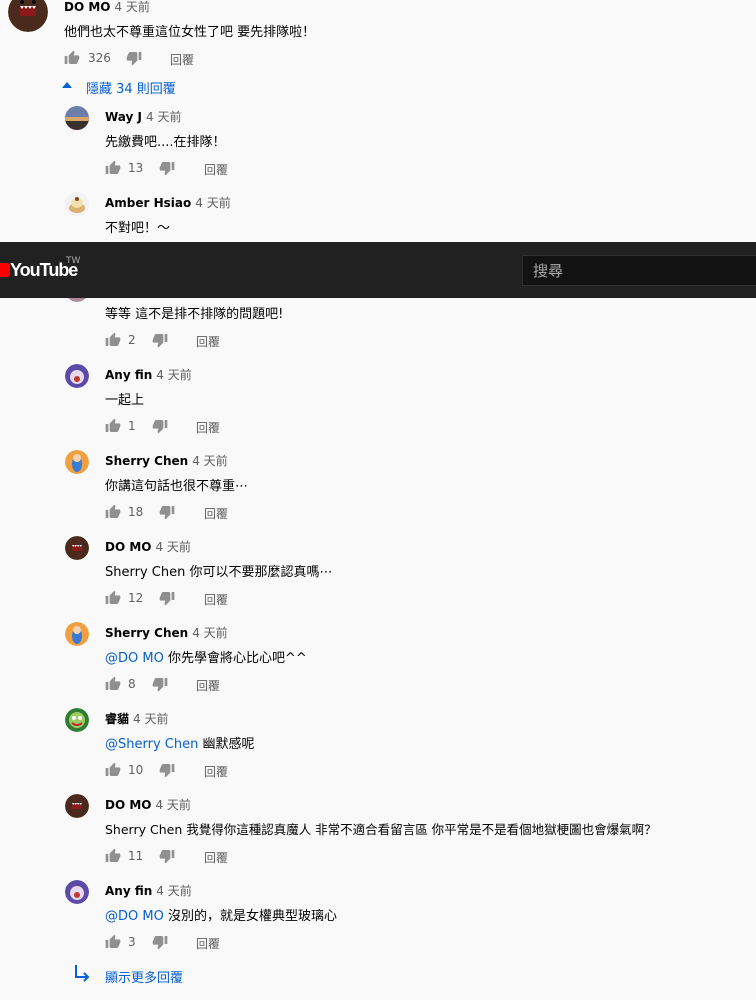 The width and height of the screenshot is (756, 1000). I want to click on reply-comment: 睿貓 4 天前 @Sherry Chen 幽默感呢 10 回覆, so click(378, 746).